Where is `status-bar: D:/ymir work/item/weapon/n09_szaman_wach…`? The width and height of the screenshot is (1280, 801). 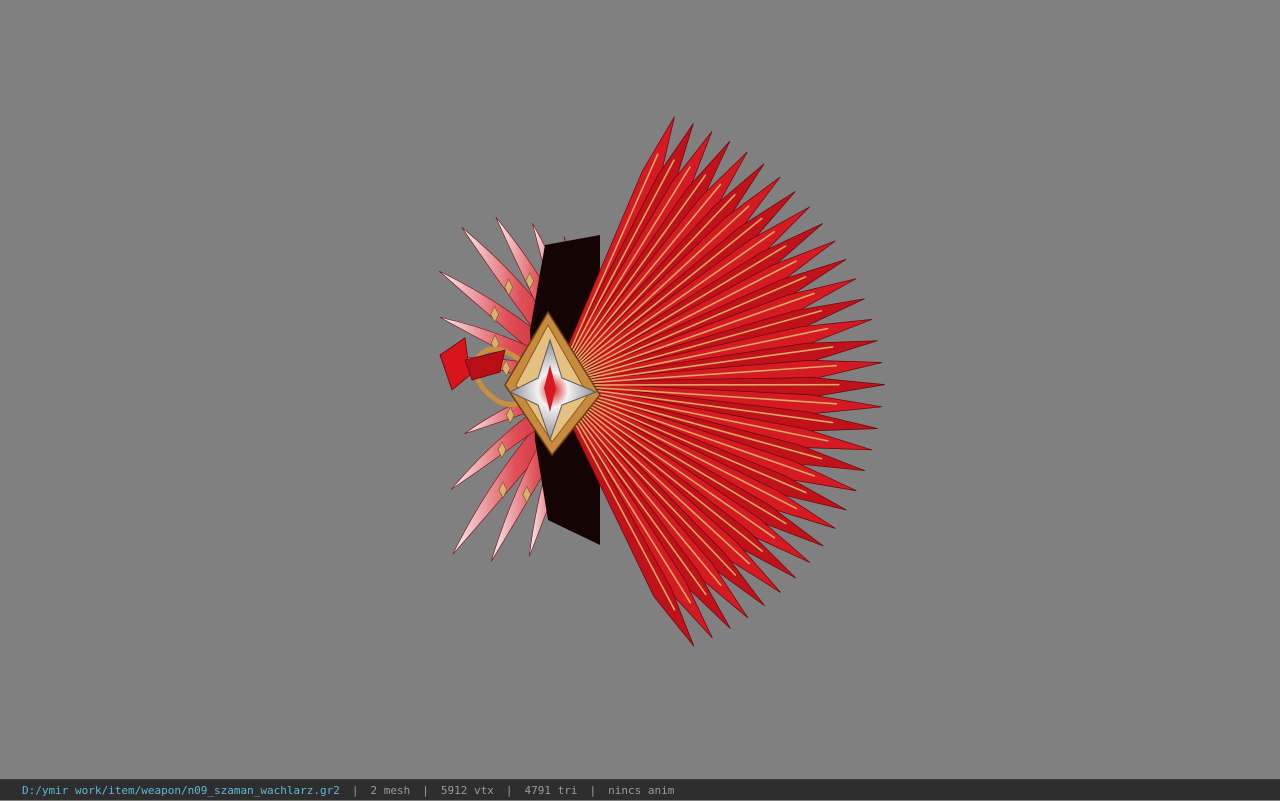 status-bar: D:/ymir work/item/weapon/n09_szaman_wach… is located at coordinates (640, 789).